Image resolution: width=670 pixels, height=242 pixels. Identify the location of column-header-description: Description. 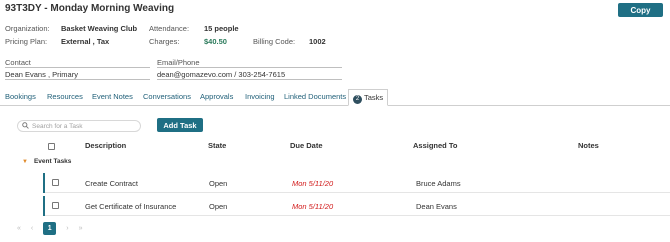
(106, 145).